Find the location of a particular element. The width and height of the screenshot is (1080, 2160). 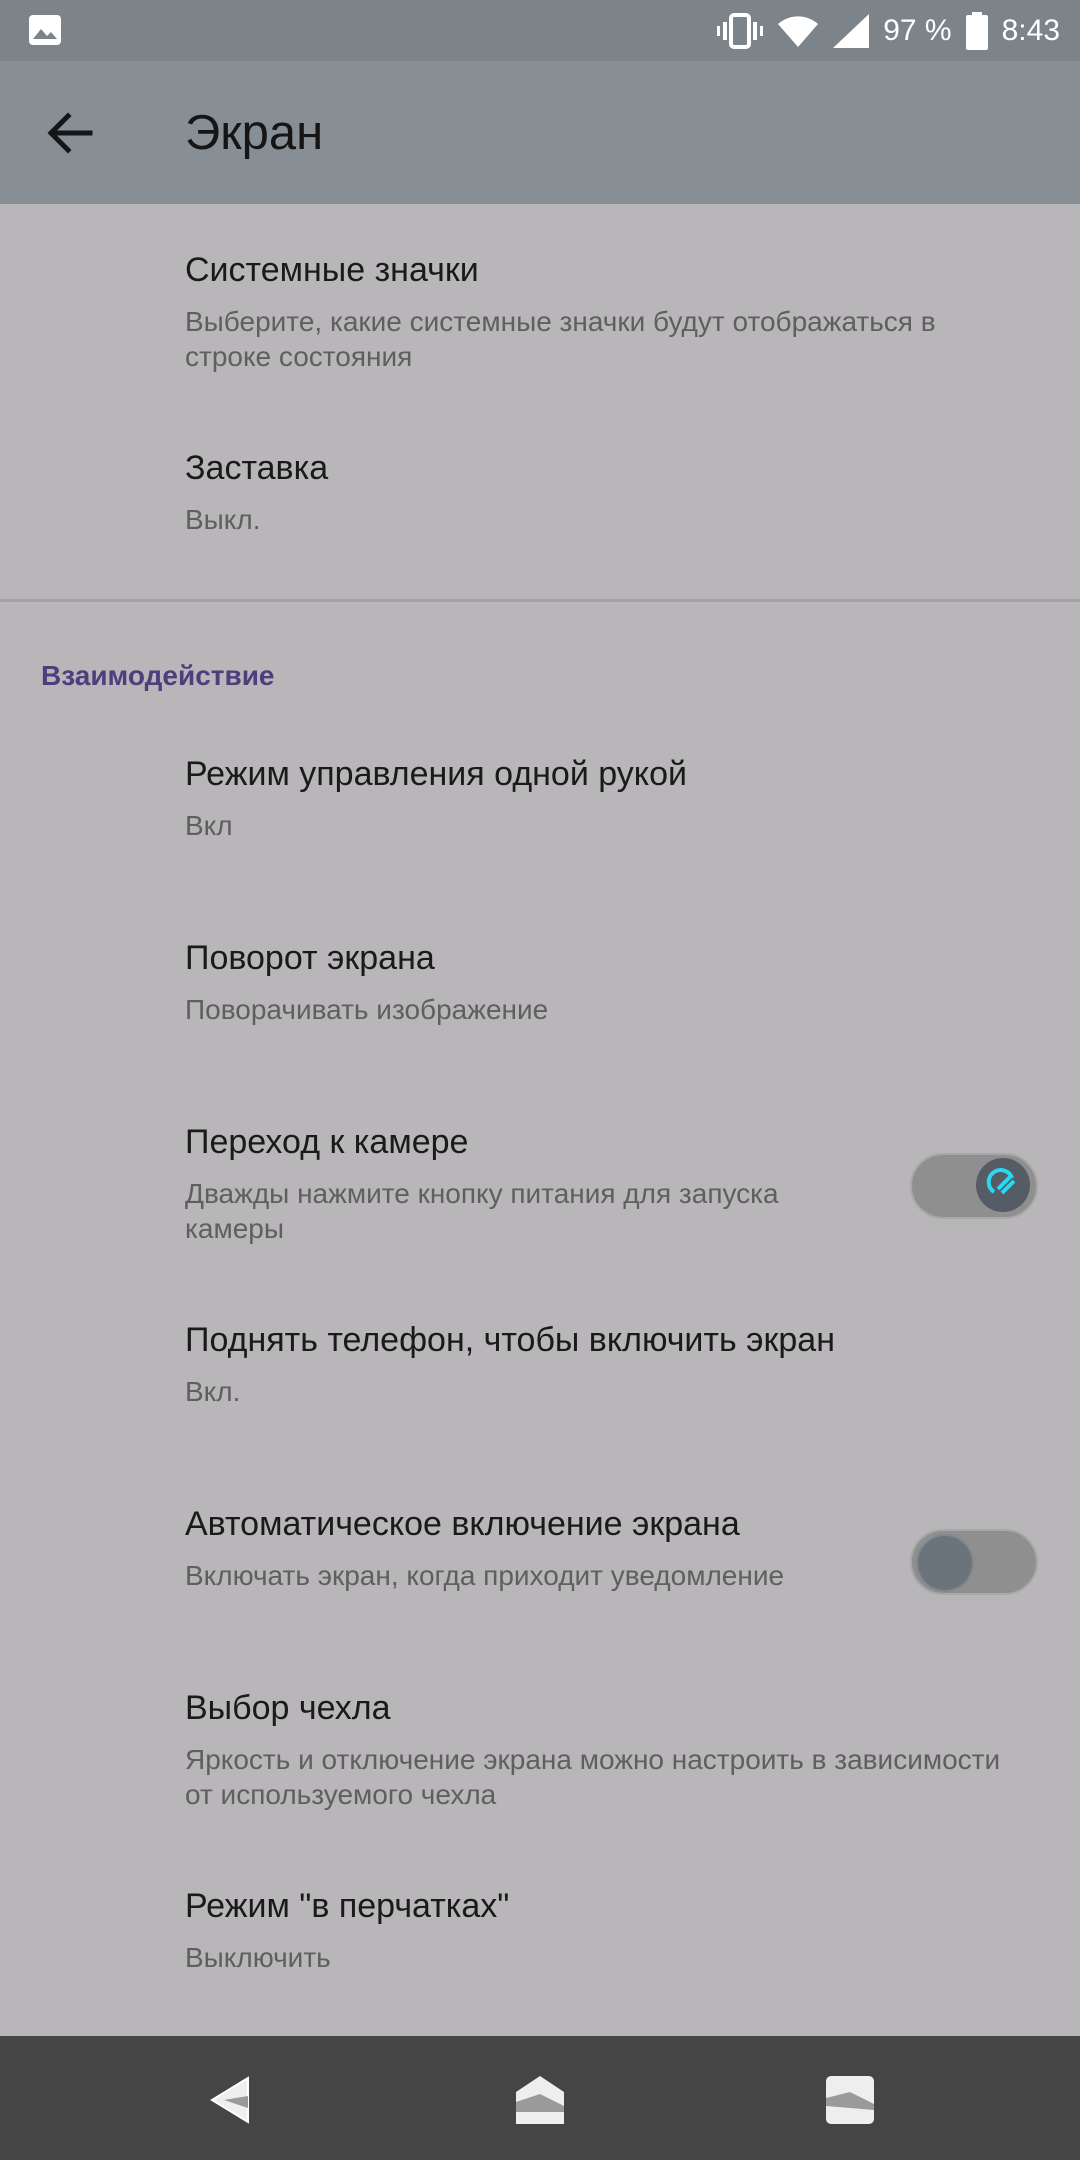

setting-subtitle: Выкл. is located at coordinates (223, 519).